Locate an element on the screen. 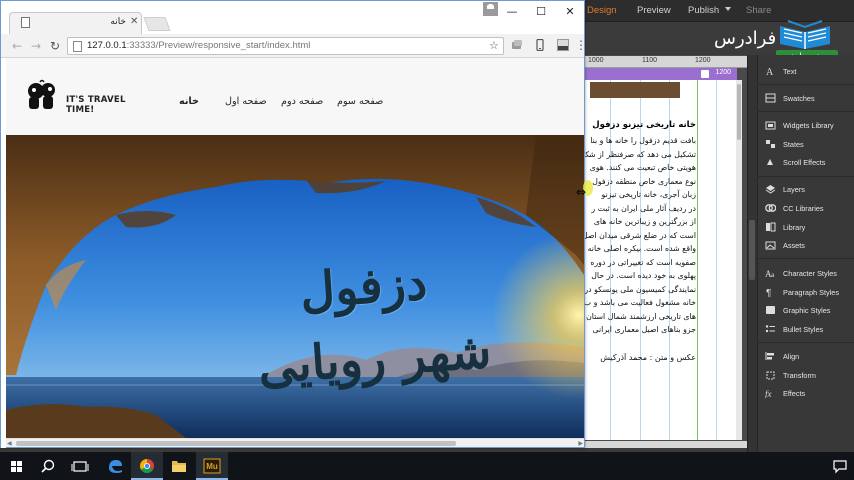  panel-item-graphic-styles: Graphic Styles is located at coordinates (797, 310).